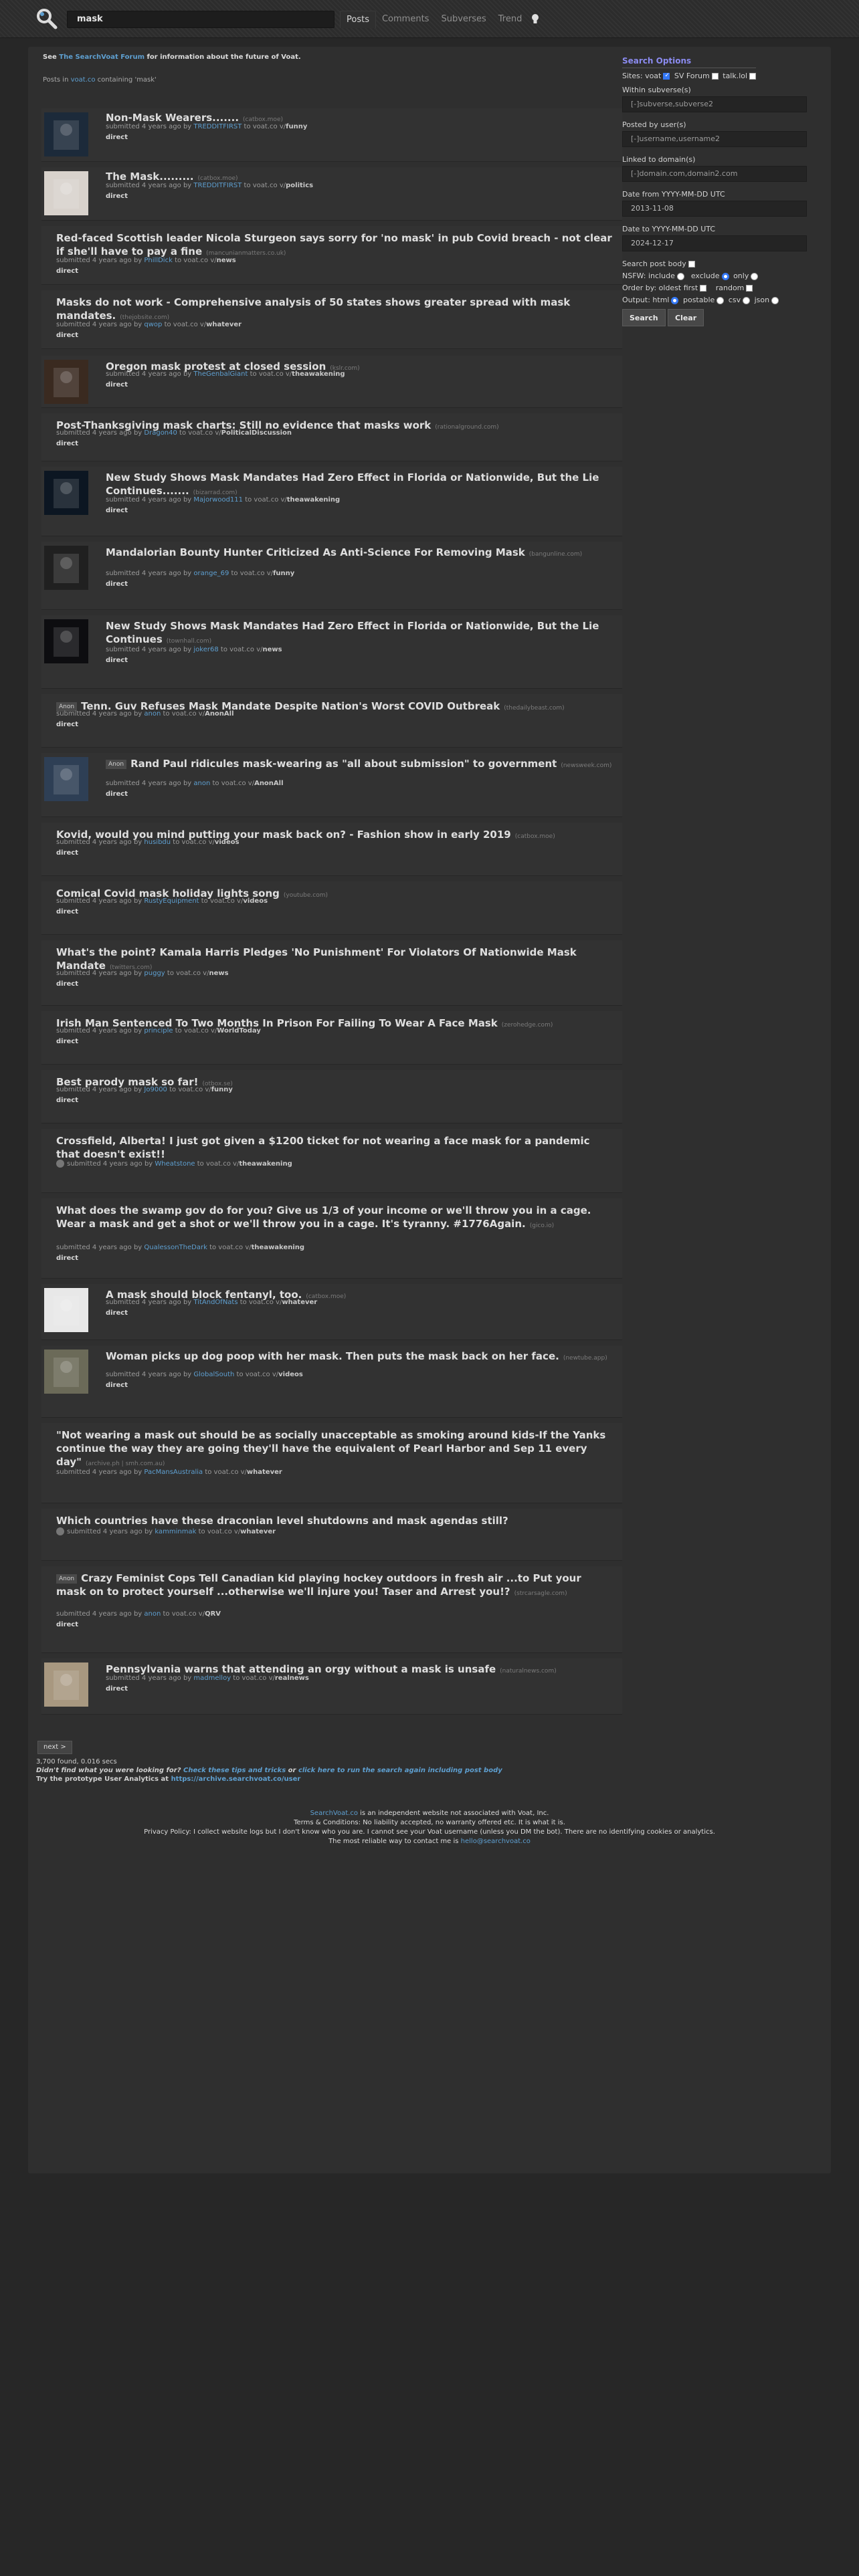  Describe the element at coordinates (144, 317) in the screenshot. I see `post-domain: (thejobsite.com)` at that location.